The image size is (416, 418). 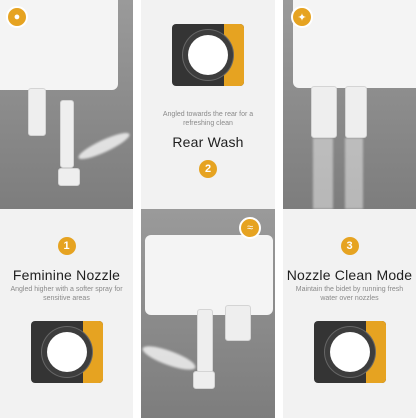 What do you see at coordinates (209, 275) in the screenshot?
I see `bidet-housing` at bounding box center [209, 275].